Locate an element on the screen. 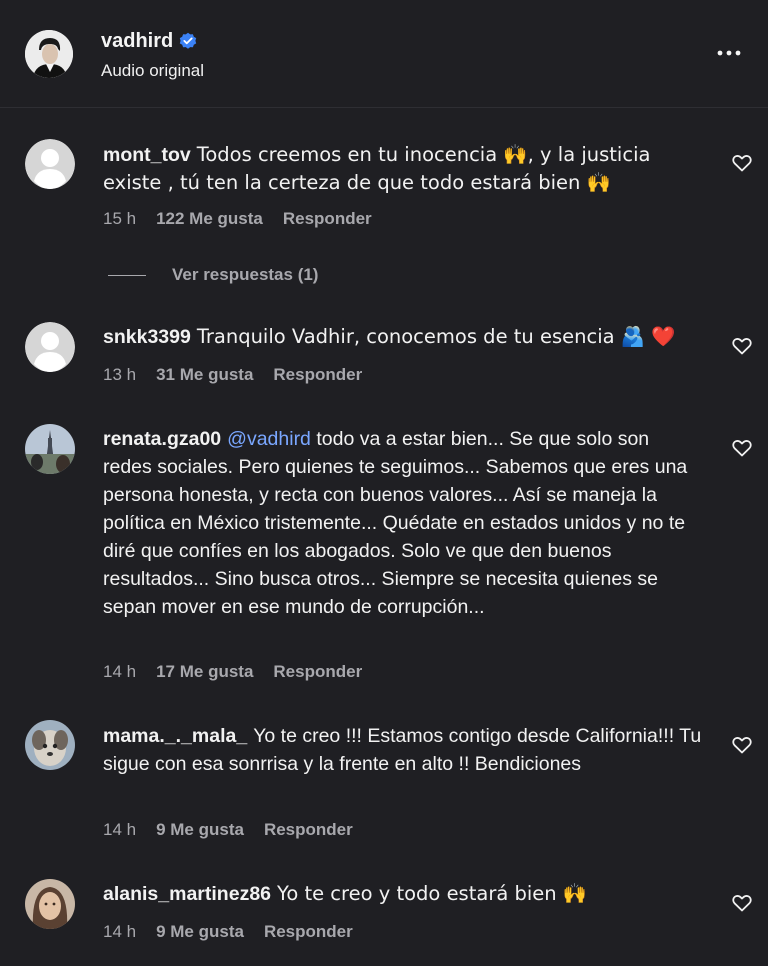 The image size is (768, 966). author-avatar is located at coordinates (49, 54).